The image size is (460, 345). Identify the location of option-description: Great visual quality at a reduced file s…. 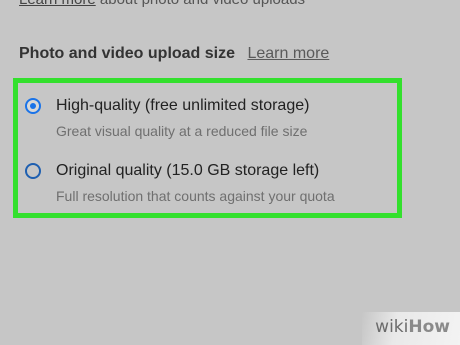
(182, 131).